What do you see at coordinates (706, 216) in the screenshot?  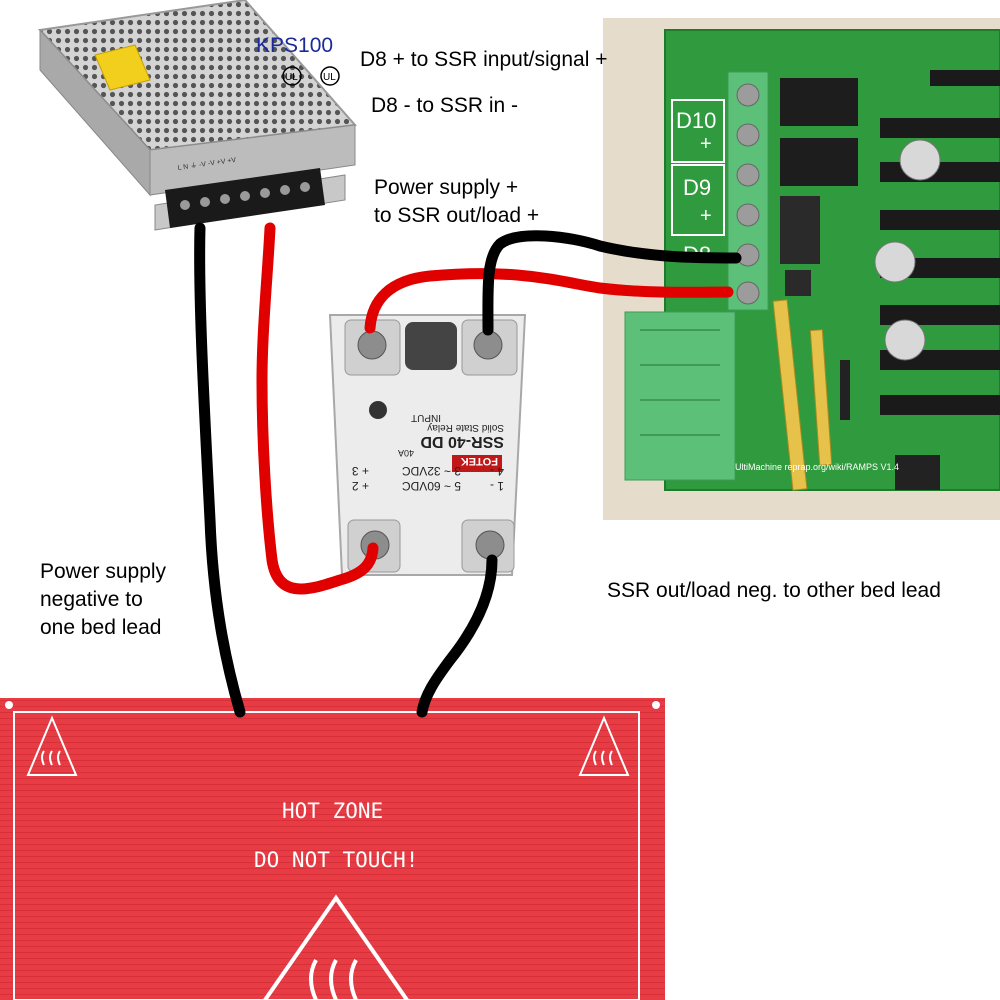 I see `board-plus-d9: +` at bounding box center [706, 216].